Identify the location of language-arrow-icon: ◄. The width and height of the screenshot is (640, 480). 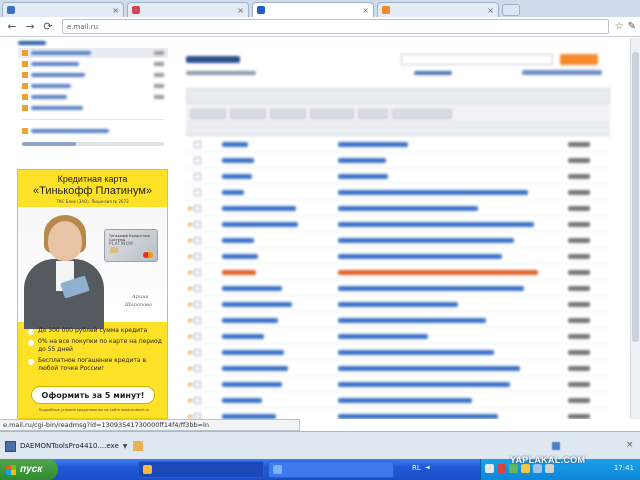
(427, 467).